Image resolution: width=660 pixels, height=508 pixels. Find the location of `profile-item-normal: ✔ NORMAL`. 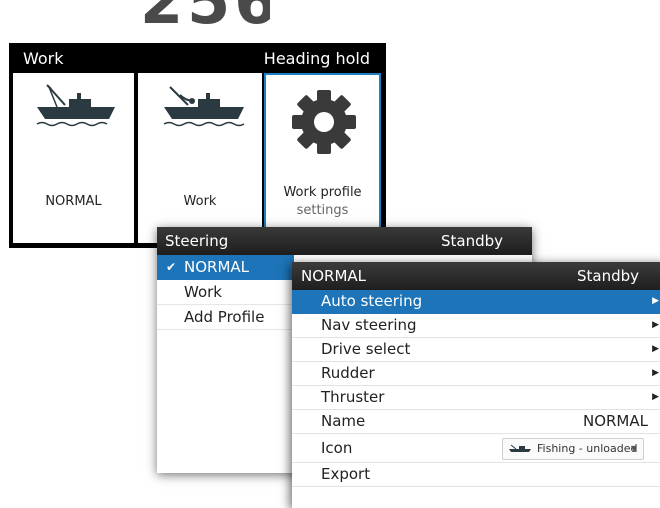

profile-item-normal: ✔ NORMAL is located at coordinates (225, 267).